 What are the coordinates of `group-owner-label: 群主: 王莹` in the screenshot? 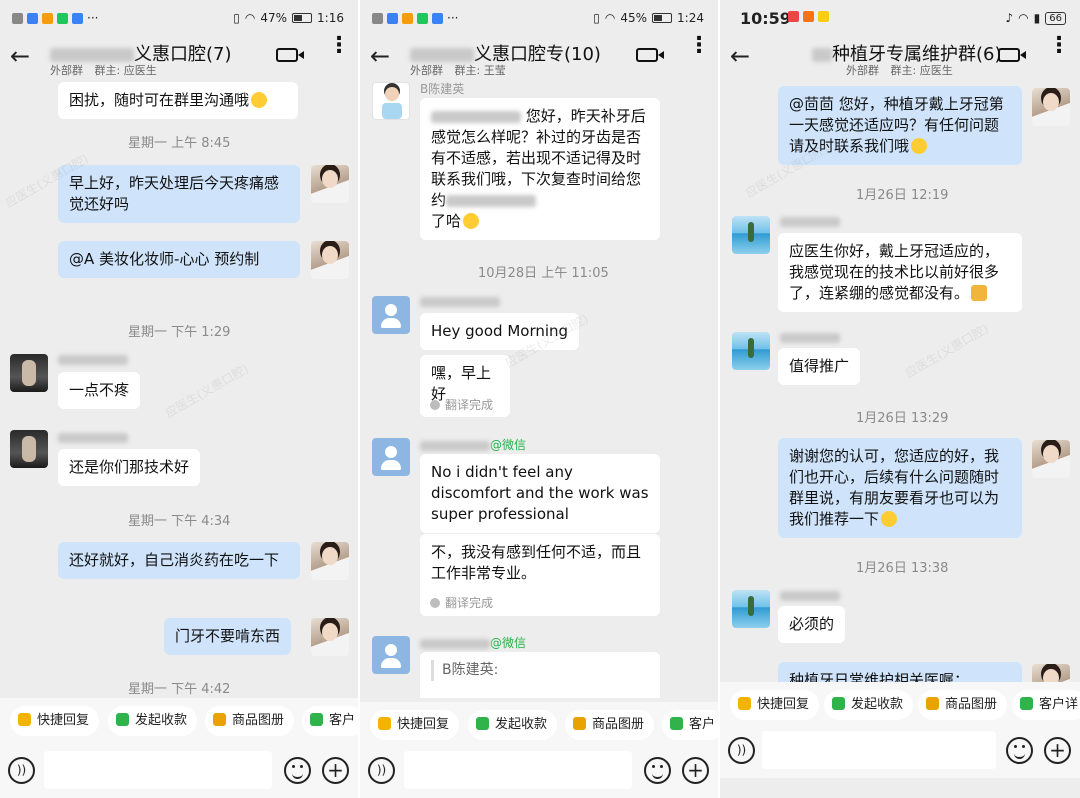 It's located at (480, 70).